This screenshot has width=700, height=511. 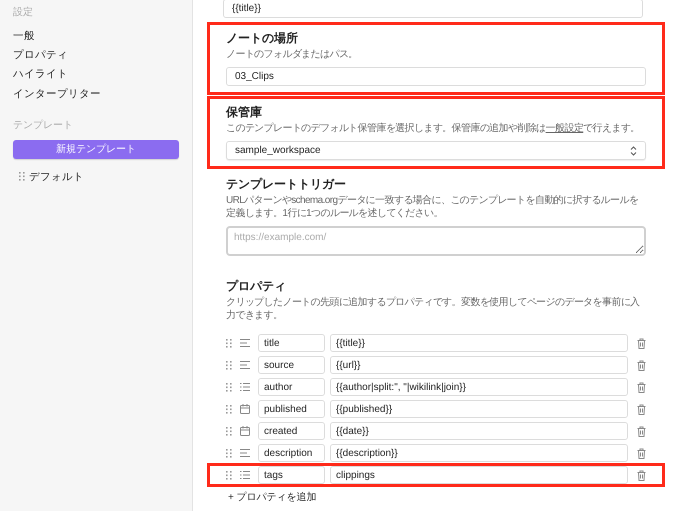 What do you see at coordinates (433, 128) in the screenshot?
I see `section-description: このテンプレートのデフォルト保管庫を選択します。保管庫の追加や削除は一般設定で行えます。` at bounding box center [433, 128].